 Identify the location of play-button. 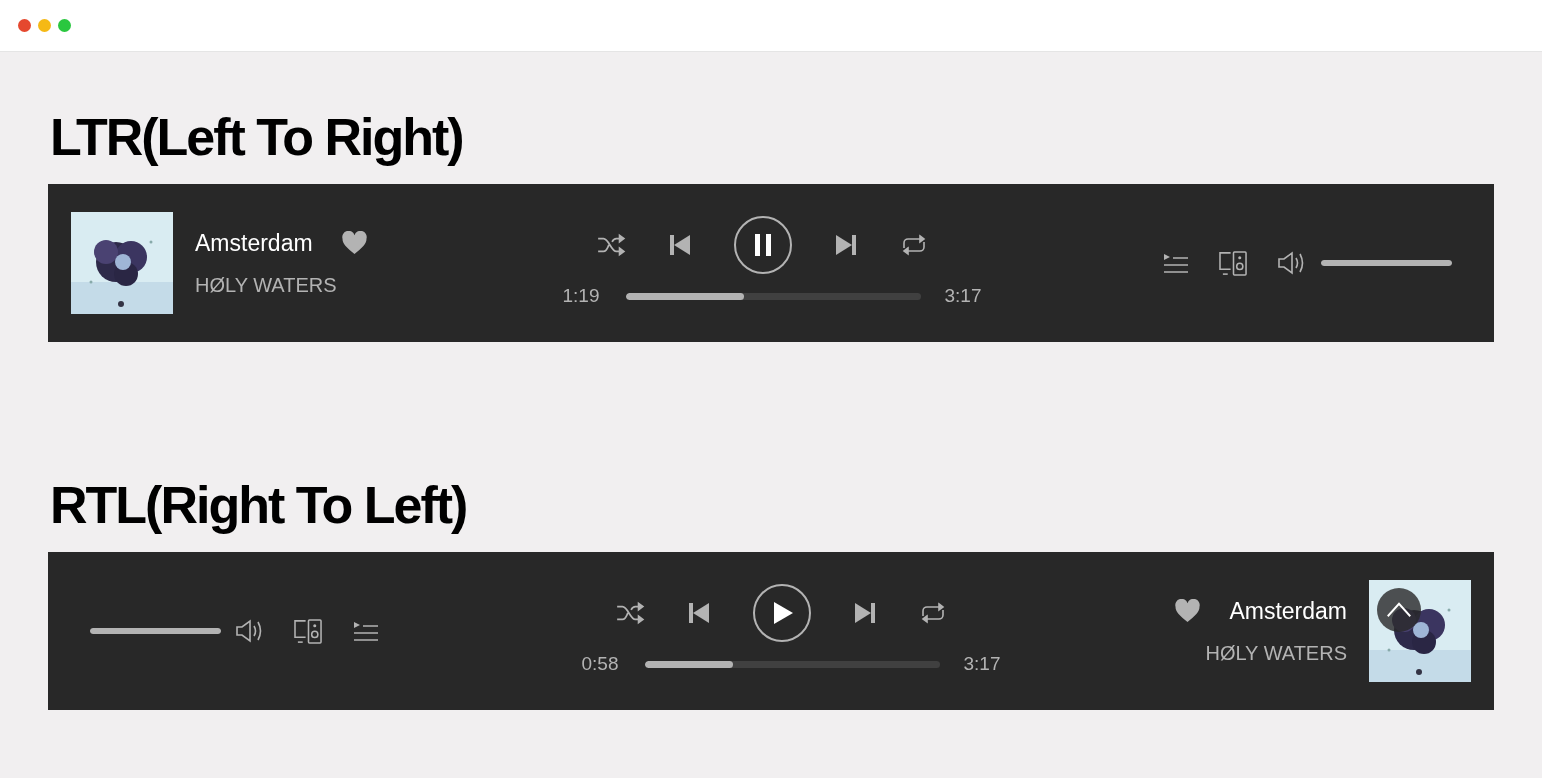
(781, 612).